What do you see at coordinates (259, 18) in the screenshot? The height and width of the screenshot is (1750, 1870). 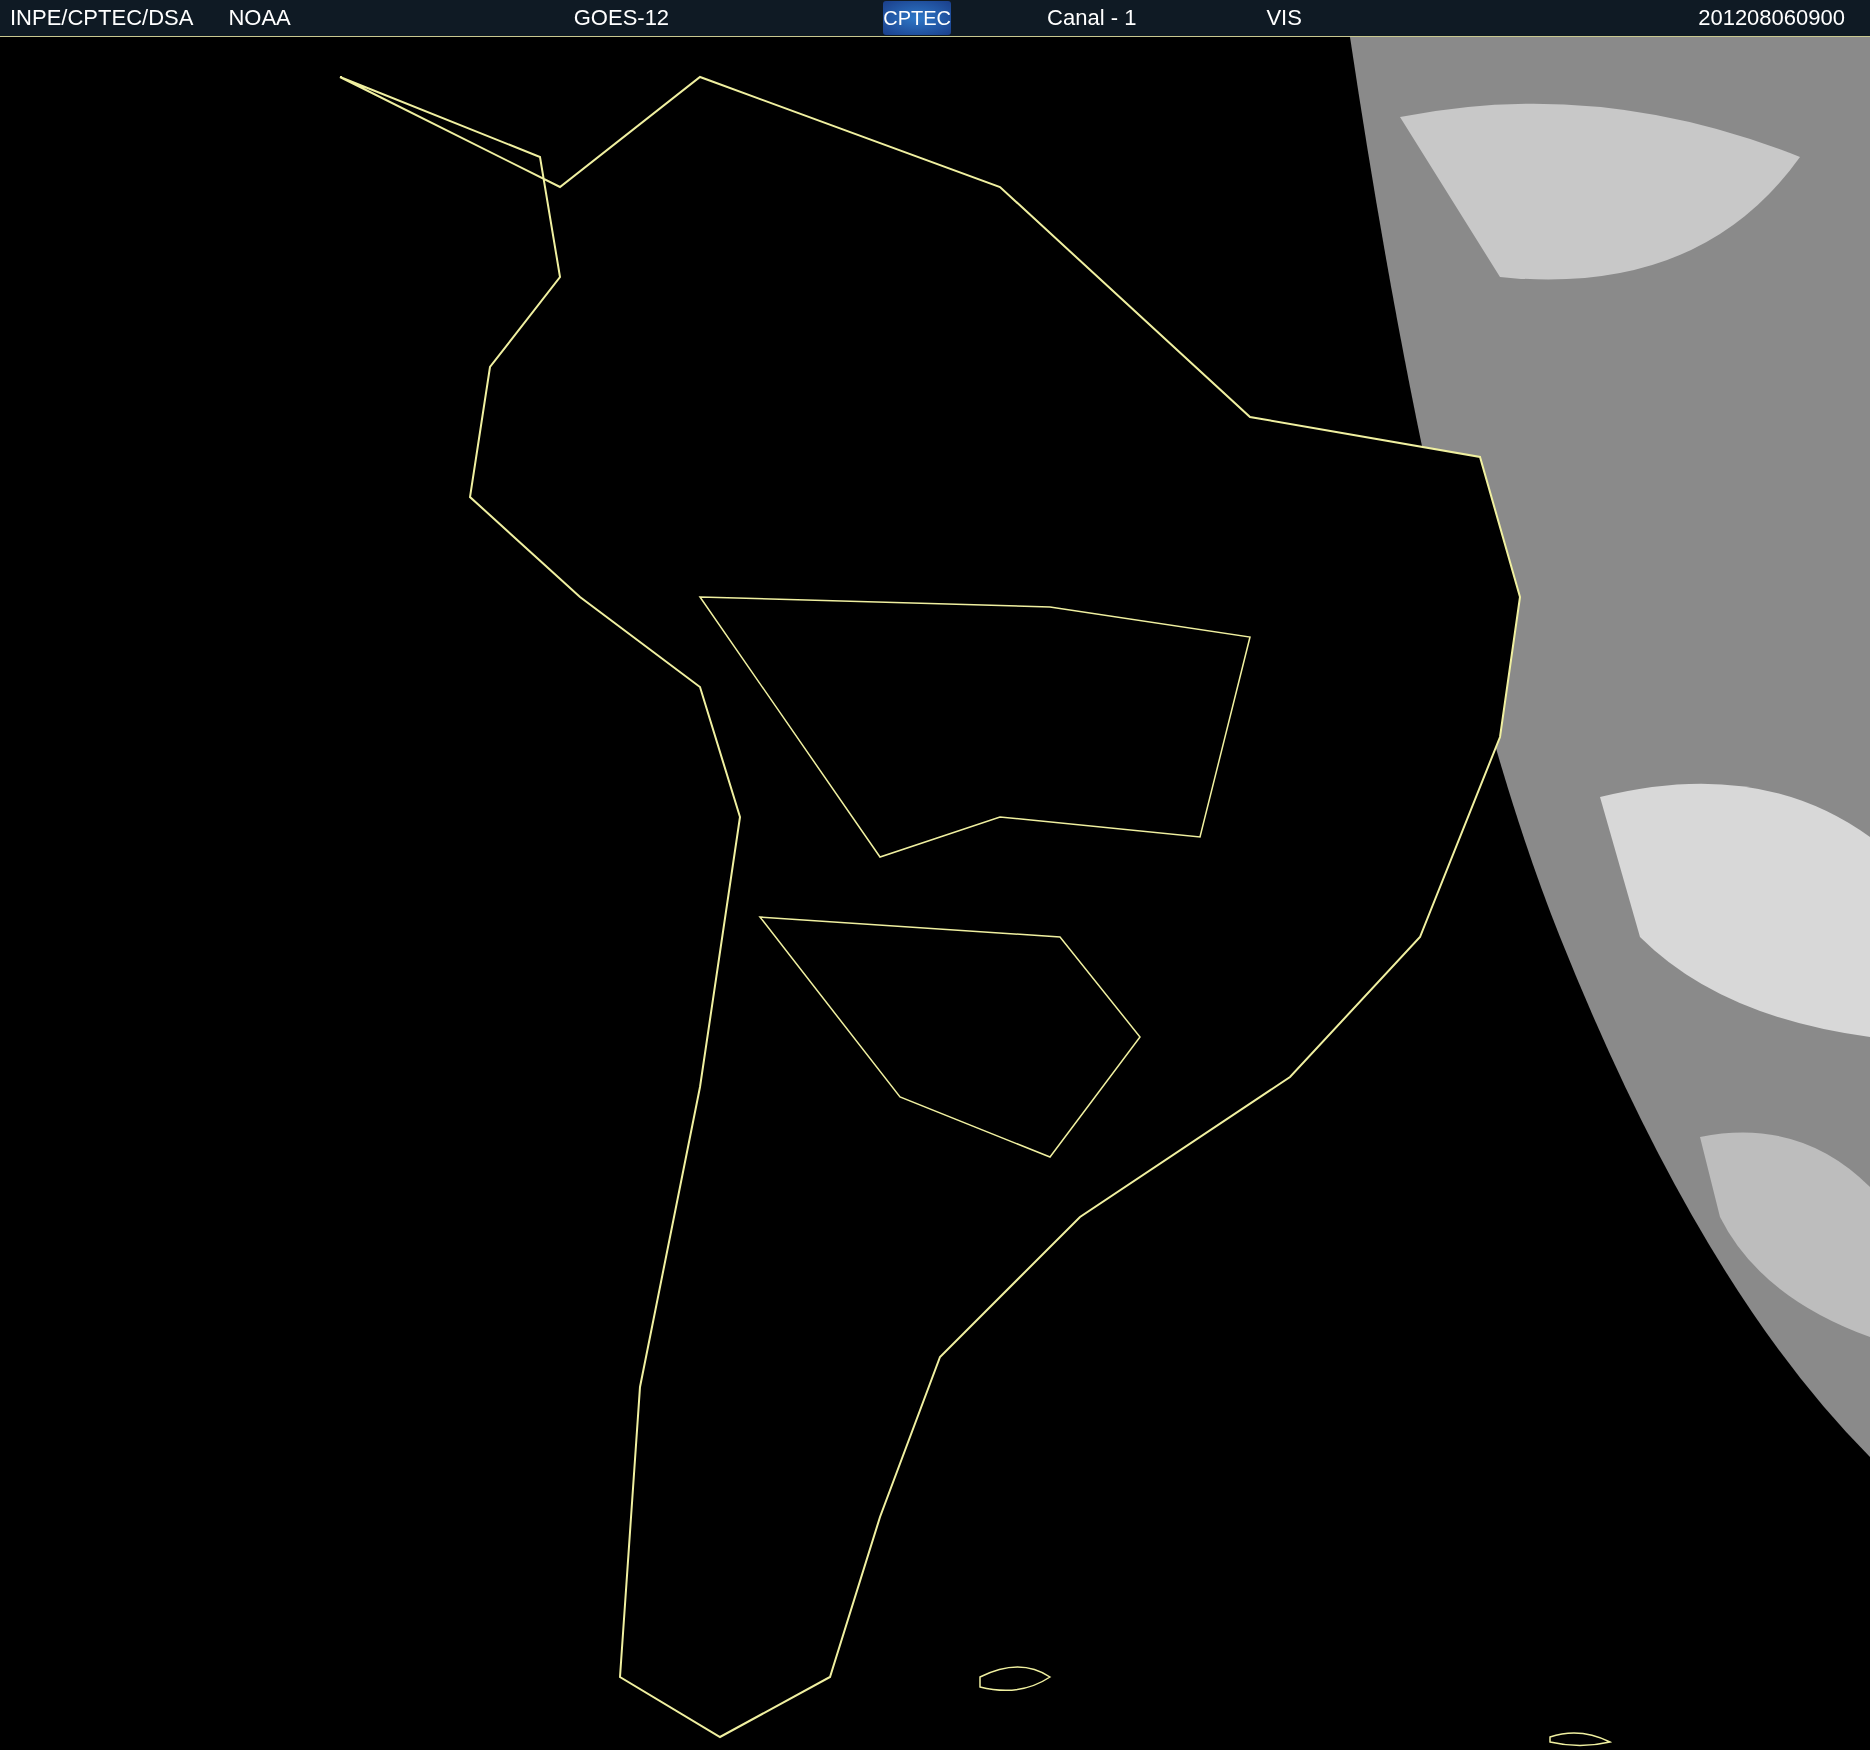 I see `agency-label: NOAA` at bounding box center [259, 18].